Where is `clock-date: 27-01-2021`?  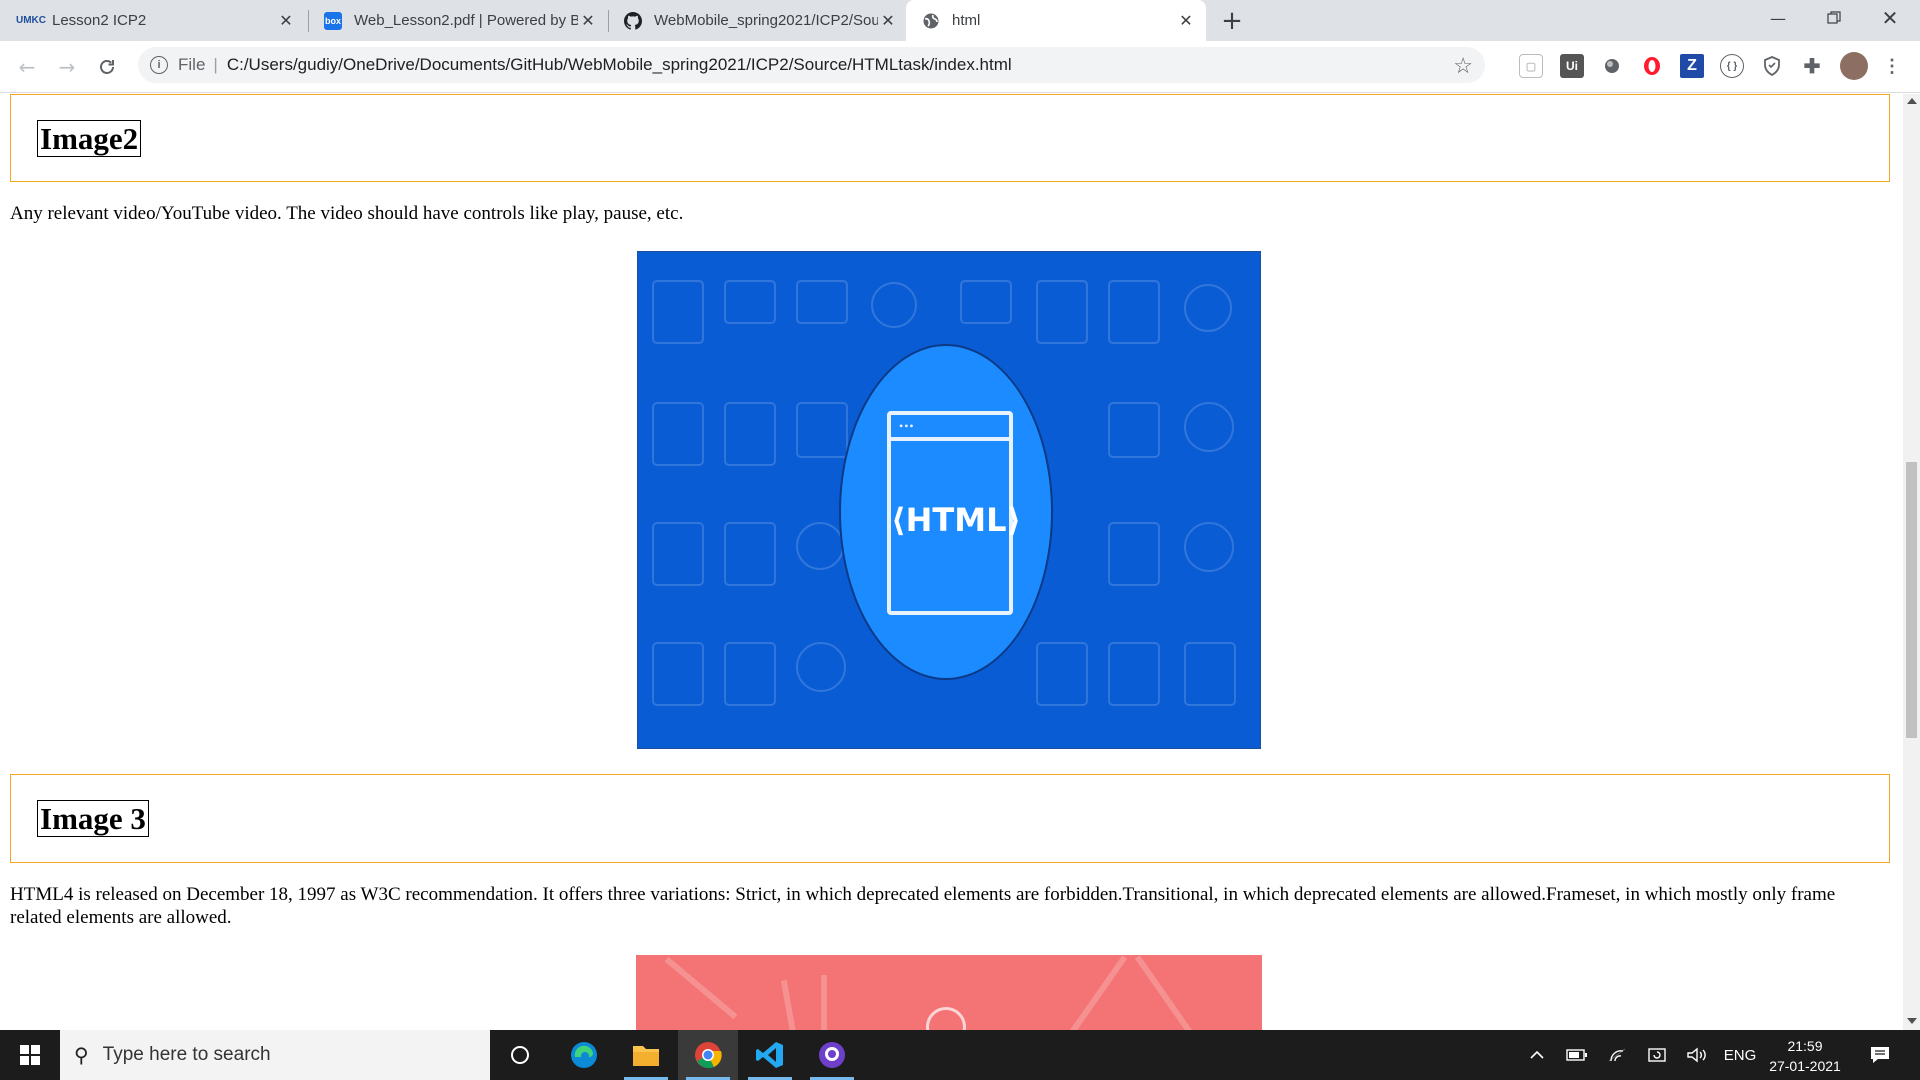 clock-date: 27-01-2021 is located at coordinates (1805, 1066).